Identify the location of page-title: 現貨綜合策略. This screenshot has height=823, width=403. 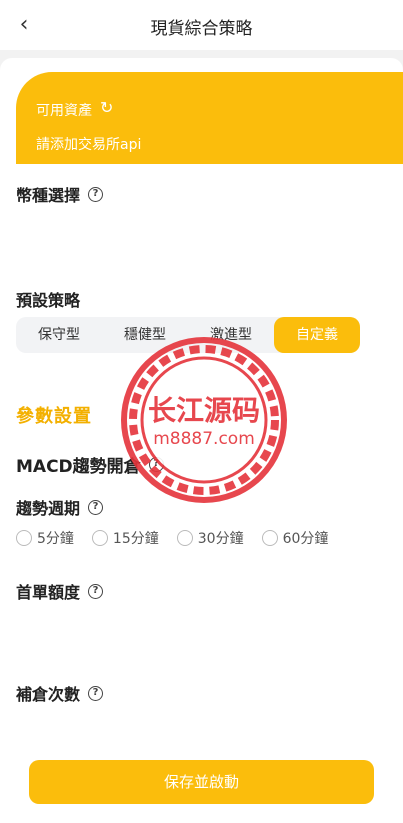
(201, 29).